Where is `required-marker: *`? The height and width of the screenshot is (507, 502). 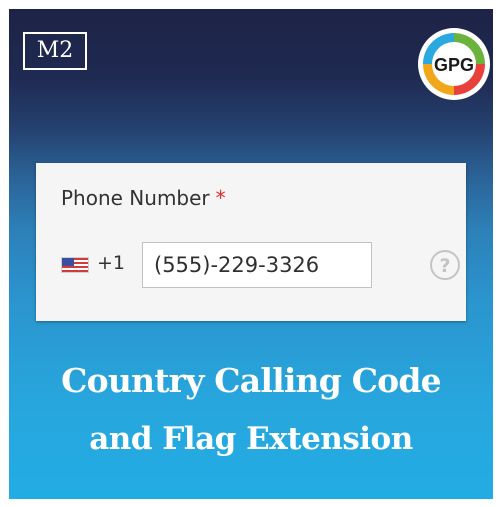
required-marker: * is located at coordinates (220, 198).